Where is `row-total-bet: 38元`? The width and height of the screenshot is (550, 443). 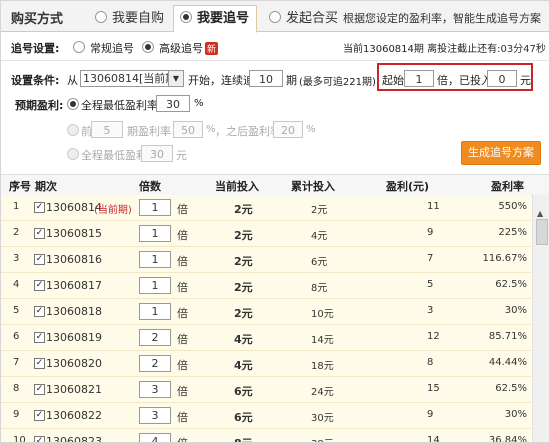 row-total-bet: 38元 is located at coordinates (322, 438).